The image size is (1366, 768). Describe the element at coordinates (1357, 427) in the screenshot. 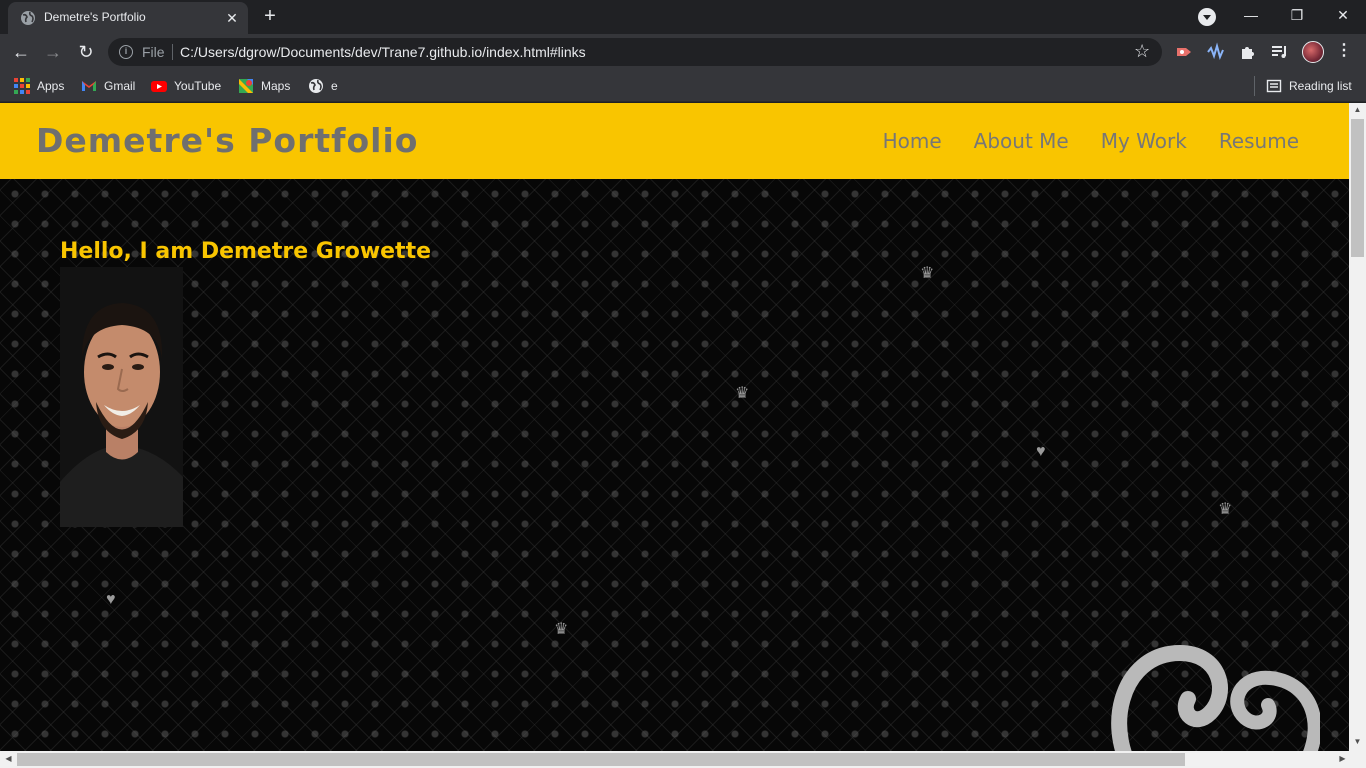

I see `vertical-scrollbar: ▲ ▼` at that location.